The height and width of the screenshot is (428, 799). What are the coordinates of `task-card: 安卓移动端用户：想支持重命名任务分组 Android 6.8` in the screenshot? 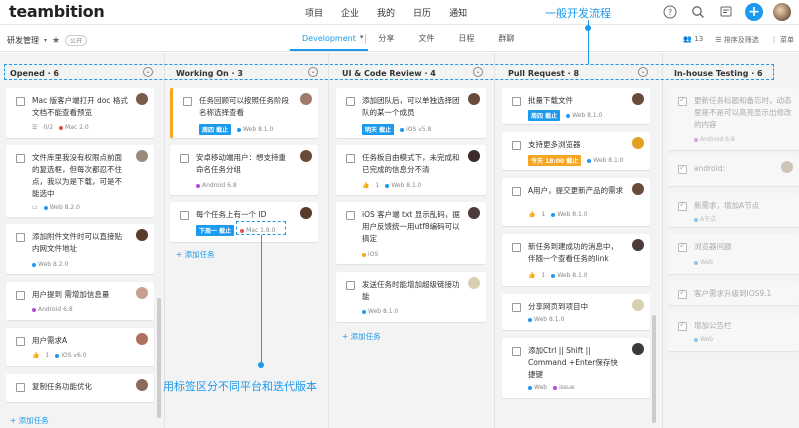 It's located at (244, 170).